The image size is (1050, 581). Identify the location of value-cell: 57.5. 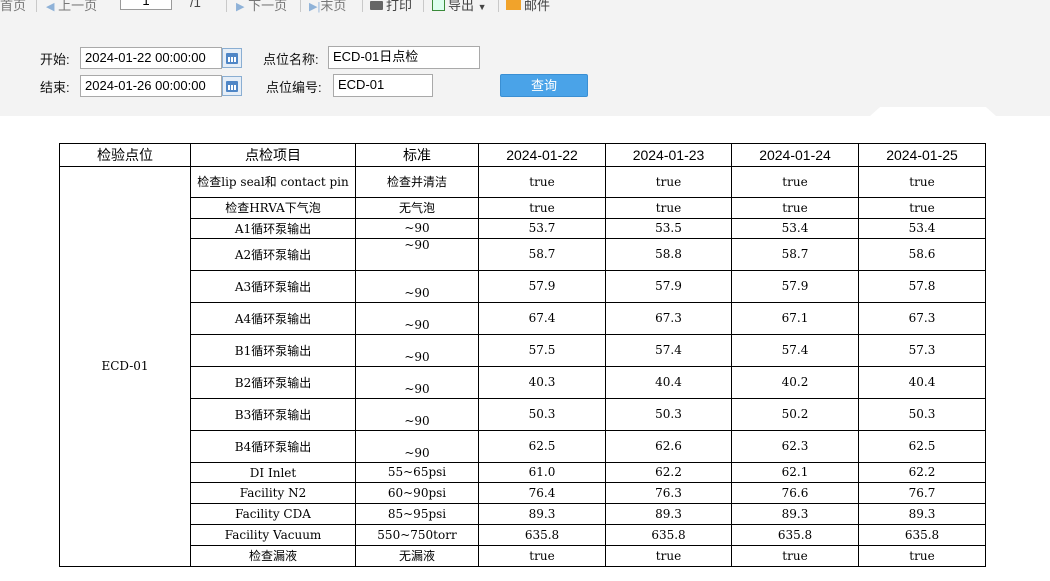
(542, 350).